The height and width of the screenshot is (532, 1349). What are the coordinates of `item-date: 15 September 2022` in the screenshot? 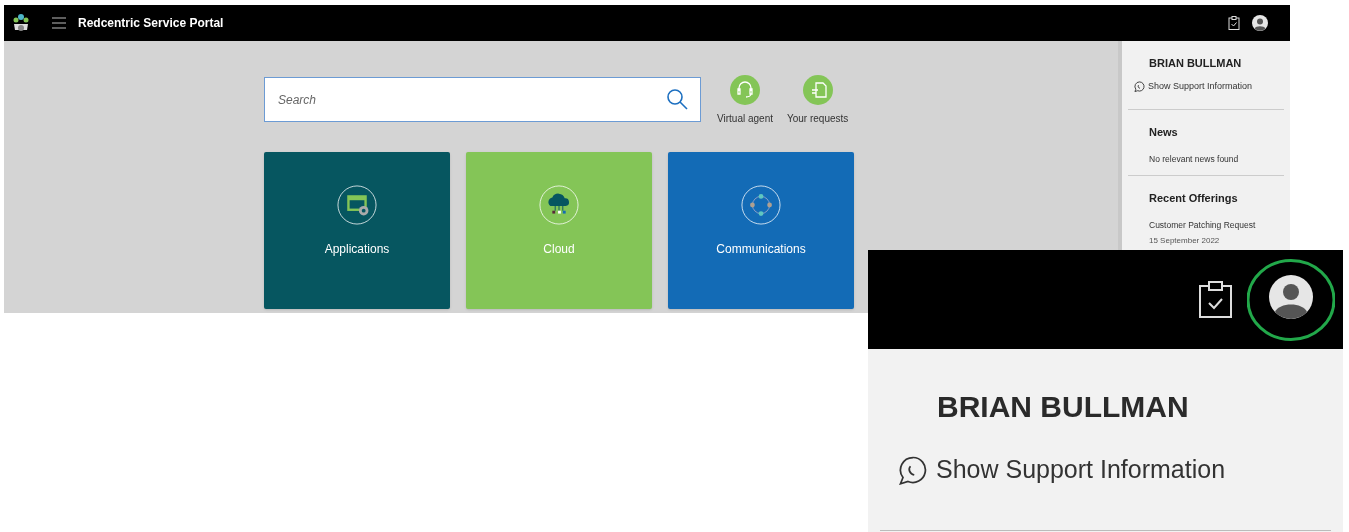 It's located at (1185, 240).